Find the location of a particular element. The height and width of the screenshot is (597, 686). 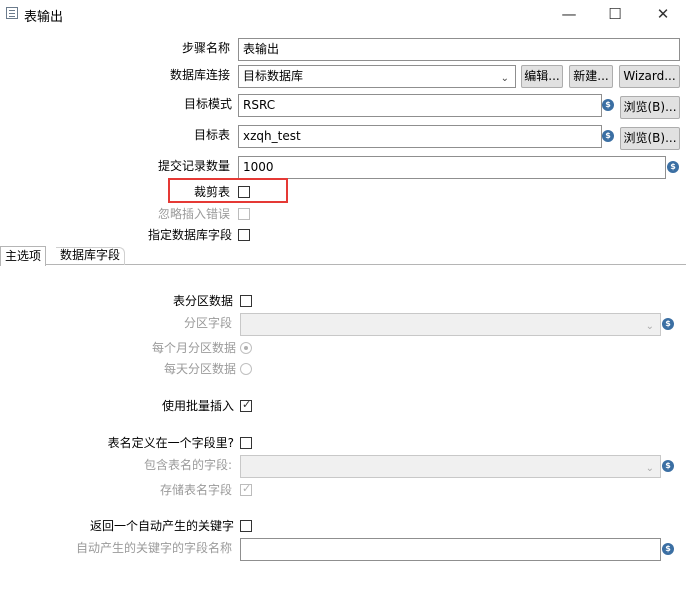

step-name-label: 步骤名称 is located at coordinates (205, 48).